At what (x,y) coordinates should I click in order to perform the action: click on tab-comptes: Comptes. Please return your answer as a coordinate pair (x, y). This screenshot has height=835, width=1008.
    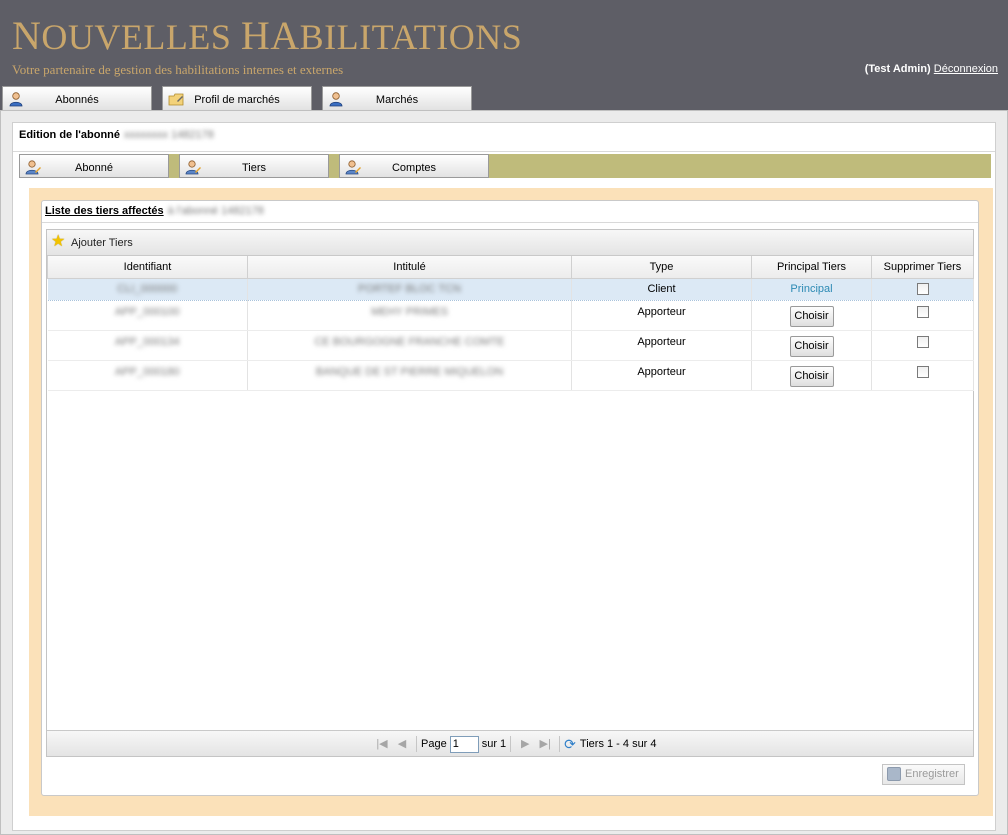
    Looking at the image, I should click on (414, 166).